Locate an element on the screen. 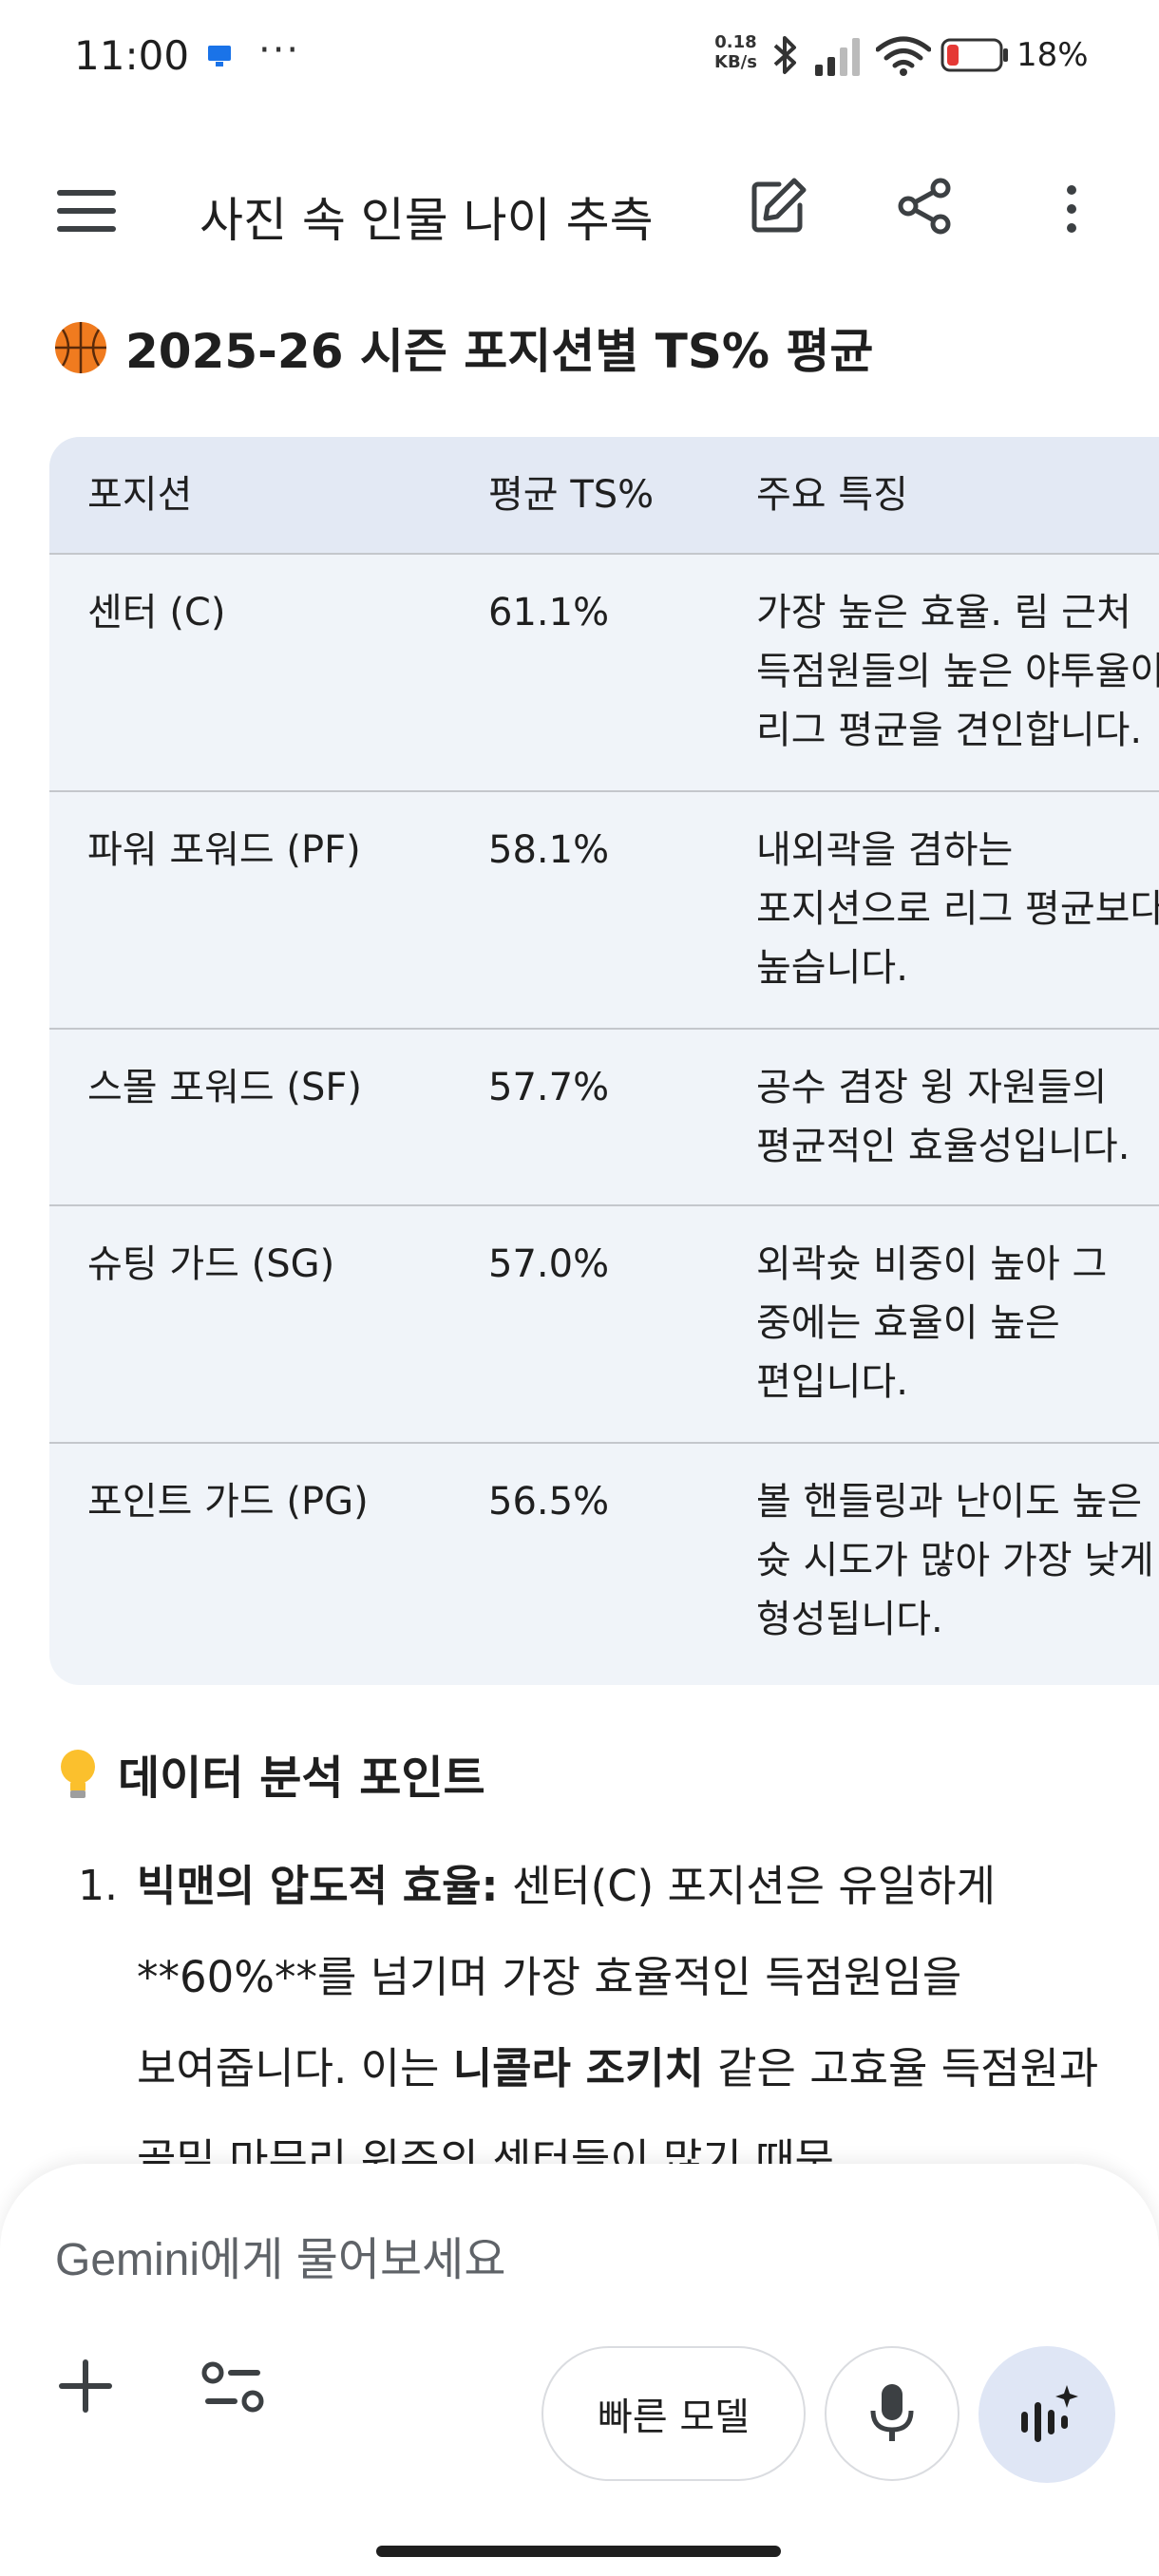 The image size is (1159, 2576). more-vert-icon is located at coordinates (1072, 209).